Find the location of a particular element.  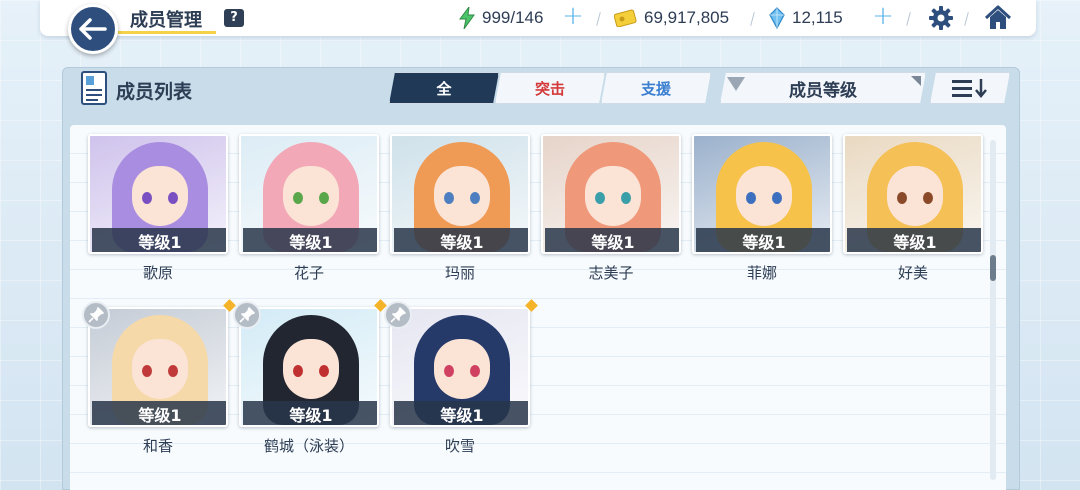

member-name: 玛丽 is located at coordinates (459, 273).